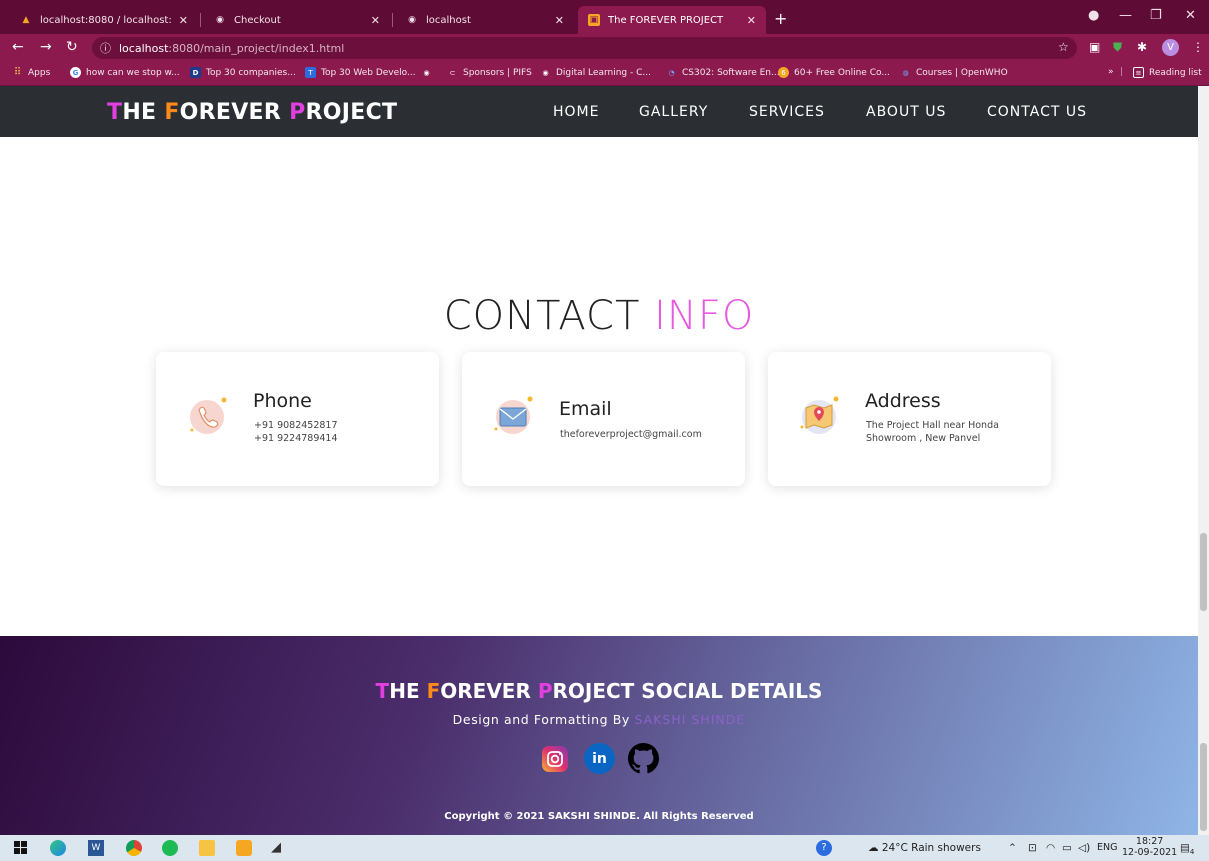  I want to click on bookmark-label: Courses | OpenWHO, so click(962, 72).